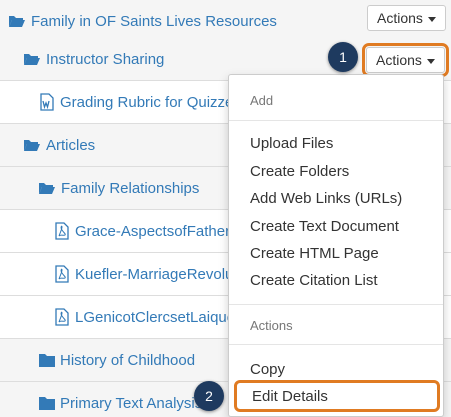  What do you see at coordinates (267, 369) in the screenshot?
I see `menu-item-copy: Copy` at bounding box center [267, 369].